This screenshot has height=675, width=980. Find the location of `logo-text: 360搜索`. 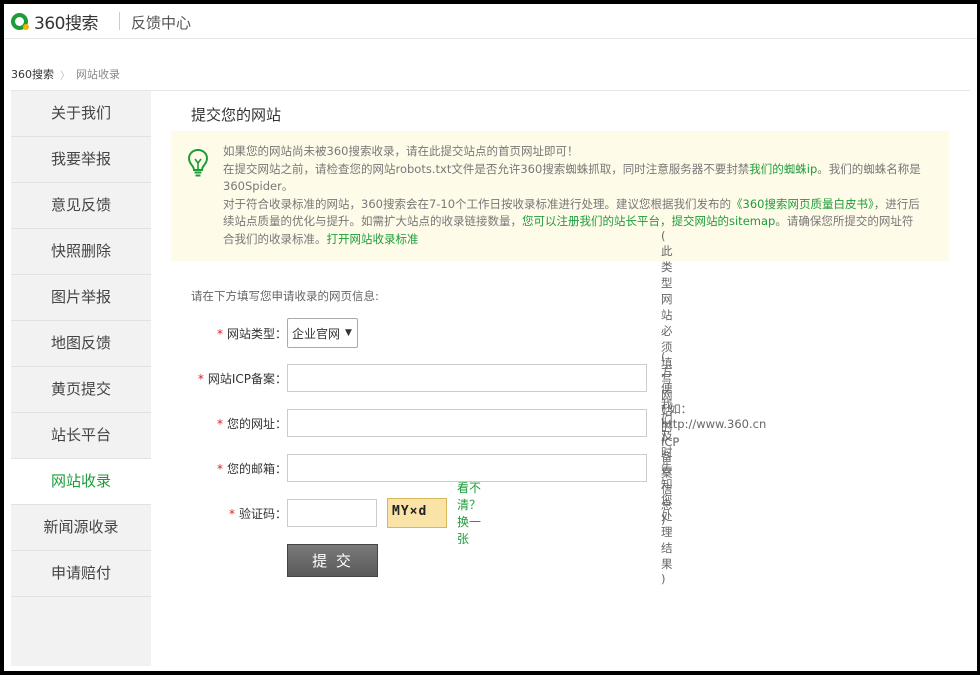

logo-text: 360搜索 is located at coordinates (66, 23).